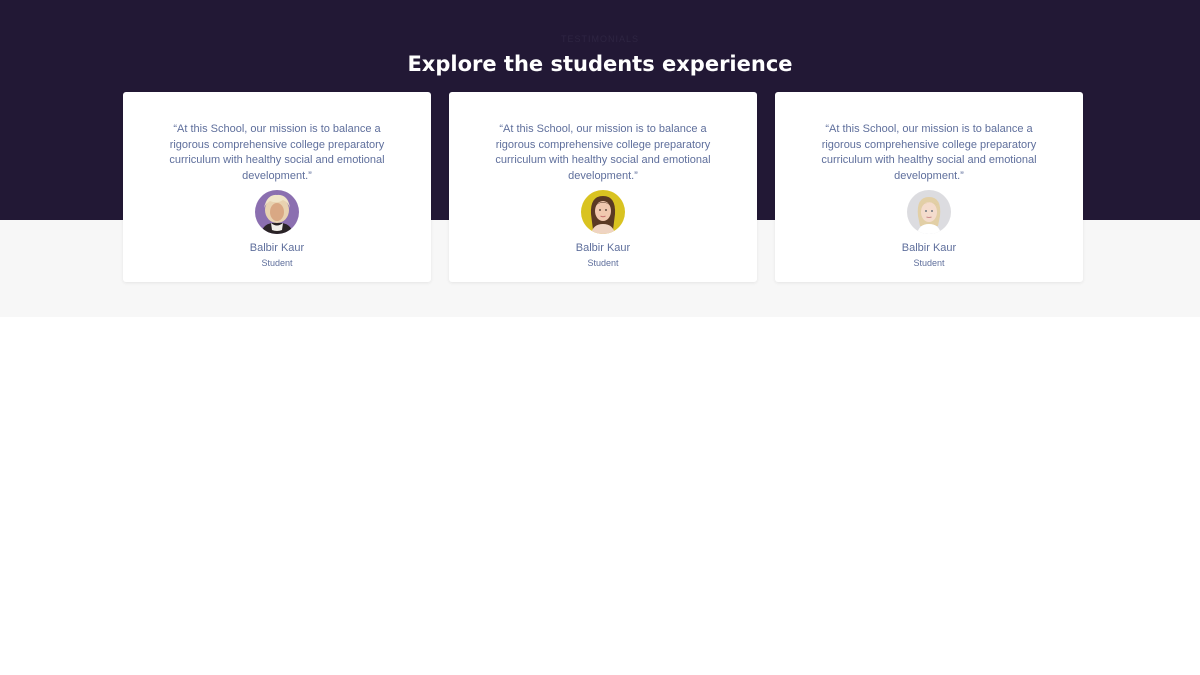 The height and width of the screenshot is (675, 1200). What do you see at coordinates (599, 39) in the screenshot?
I see `section-eyebrow: TESTIMONIALS` at bounding box center [599, 39].